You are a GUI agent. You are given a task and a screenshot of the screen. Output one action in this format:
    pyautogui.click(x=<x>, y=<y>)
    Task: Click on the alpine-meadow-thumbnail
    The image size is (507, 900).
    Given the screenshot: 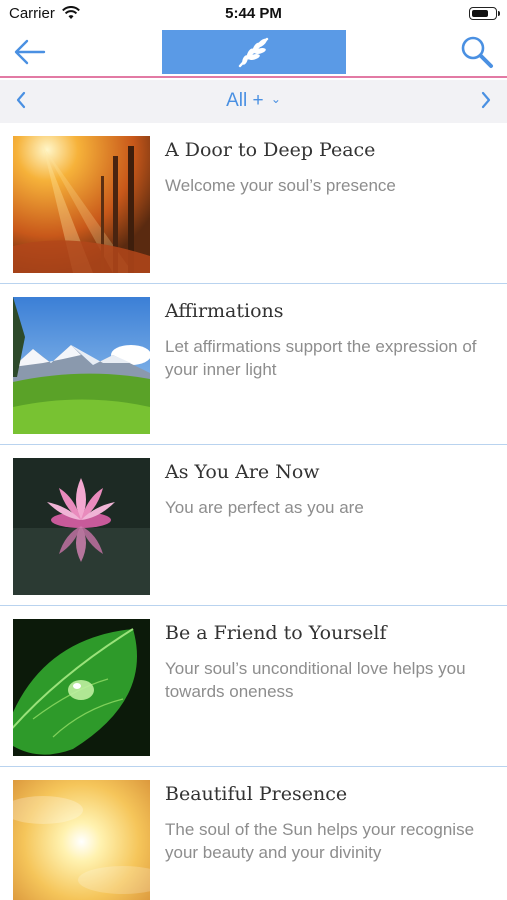 What is the action you would take?
    pyautogui.click(x=81, y=365)
    